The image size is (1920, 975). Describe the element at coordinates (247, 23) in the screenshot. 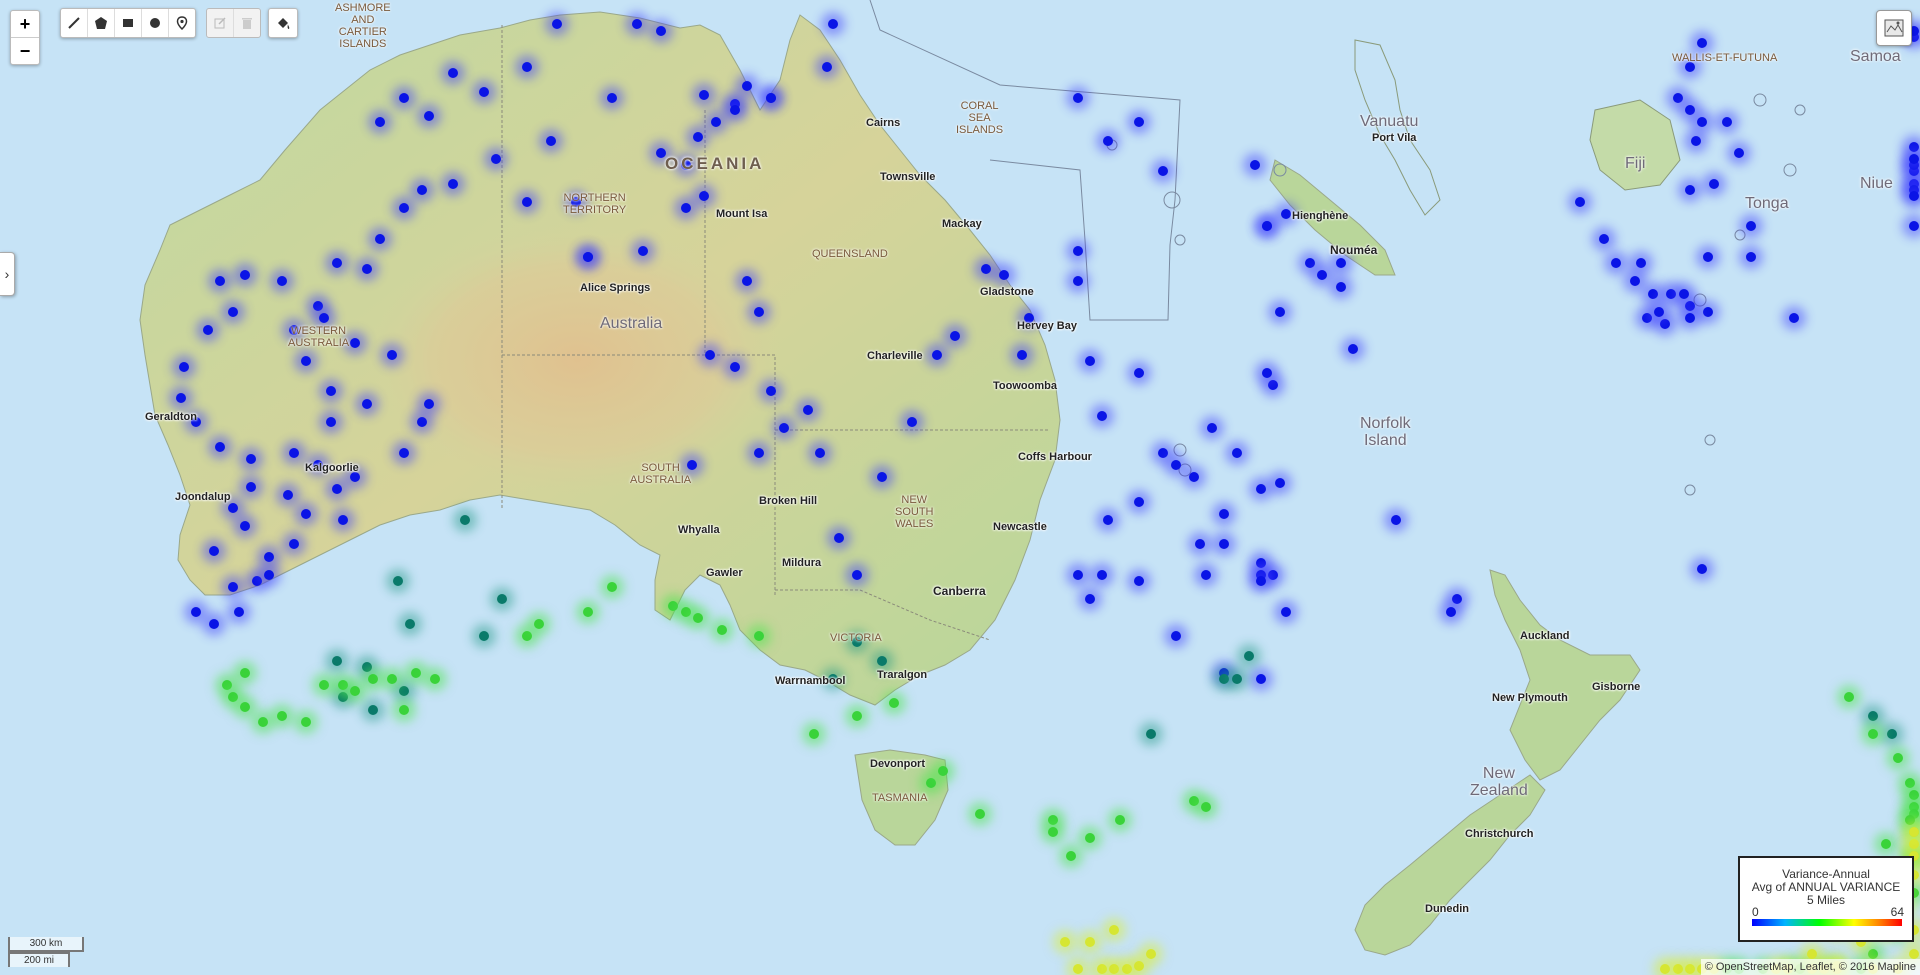

I see `trash-icon` at that location.